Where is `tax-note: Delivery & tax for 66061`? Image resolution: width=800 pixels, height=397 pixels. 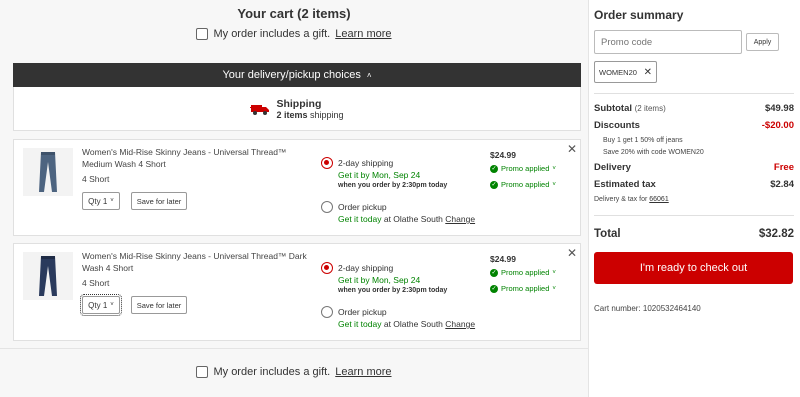
tax-note: Delivery & tax for 66061 is located at coordinates (631, 199).